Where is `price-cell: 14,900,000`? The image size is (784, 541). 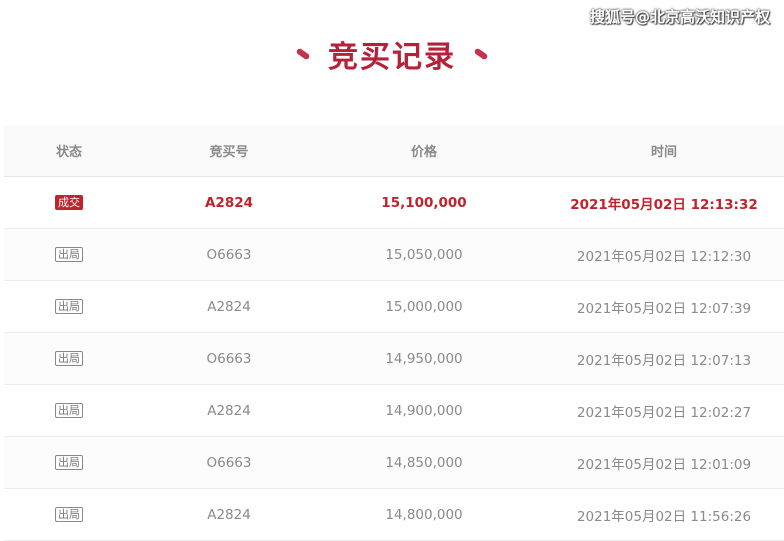
price-cell: 14,900,000 is located at coordinates (424, 410).